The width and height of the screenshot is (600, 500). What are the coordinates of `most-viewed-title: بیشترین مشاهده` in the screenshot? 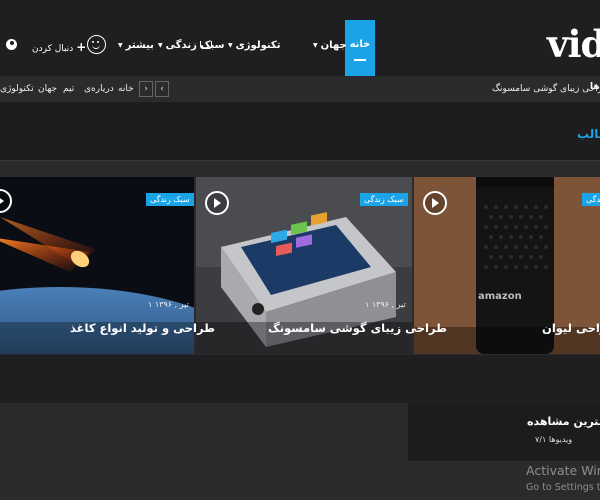 It's located at (563, 421).